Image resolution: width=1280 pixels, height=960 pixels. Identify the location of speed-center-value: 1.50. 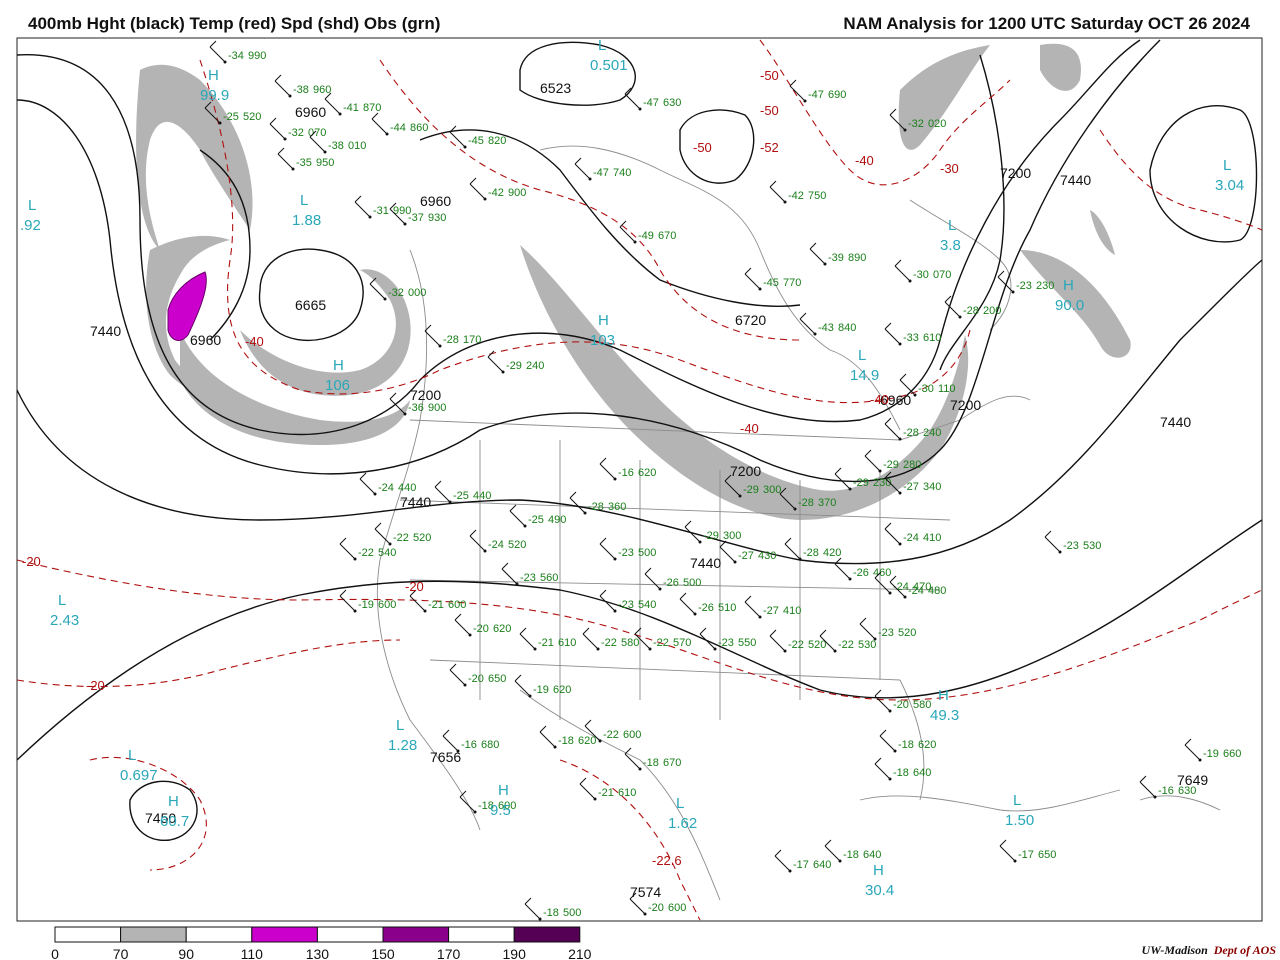
(1019, 820).